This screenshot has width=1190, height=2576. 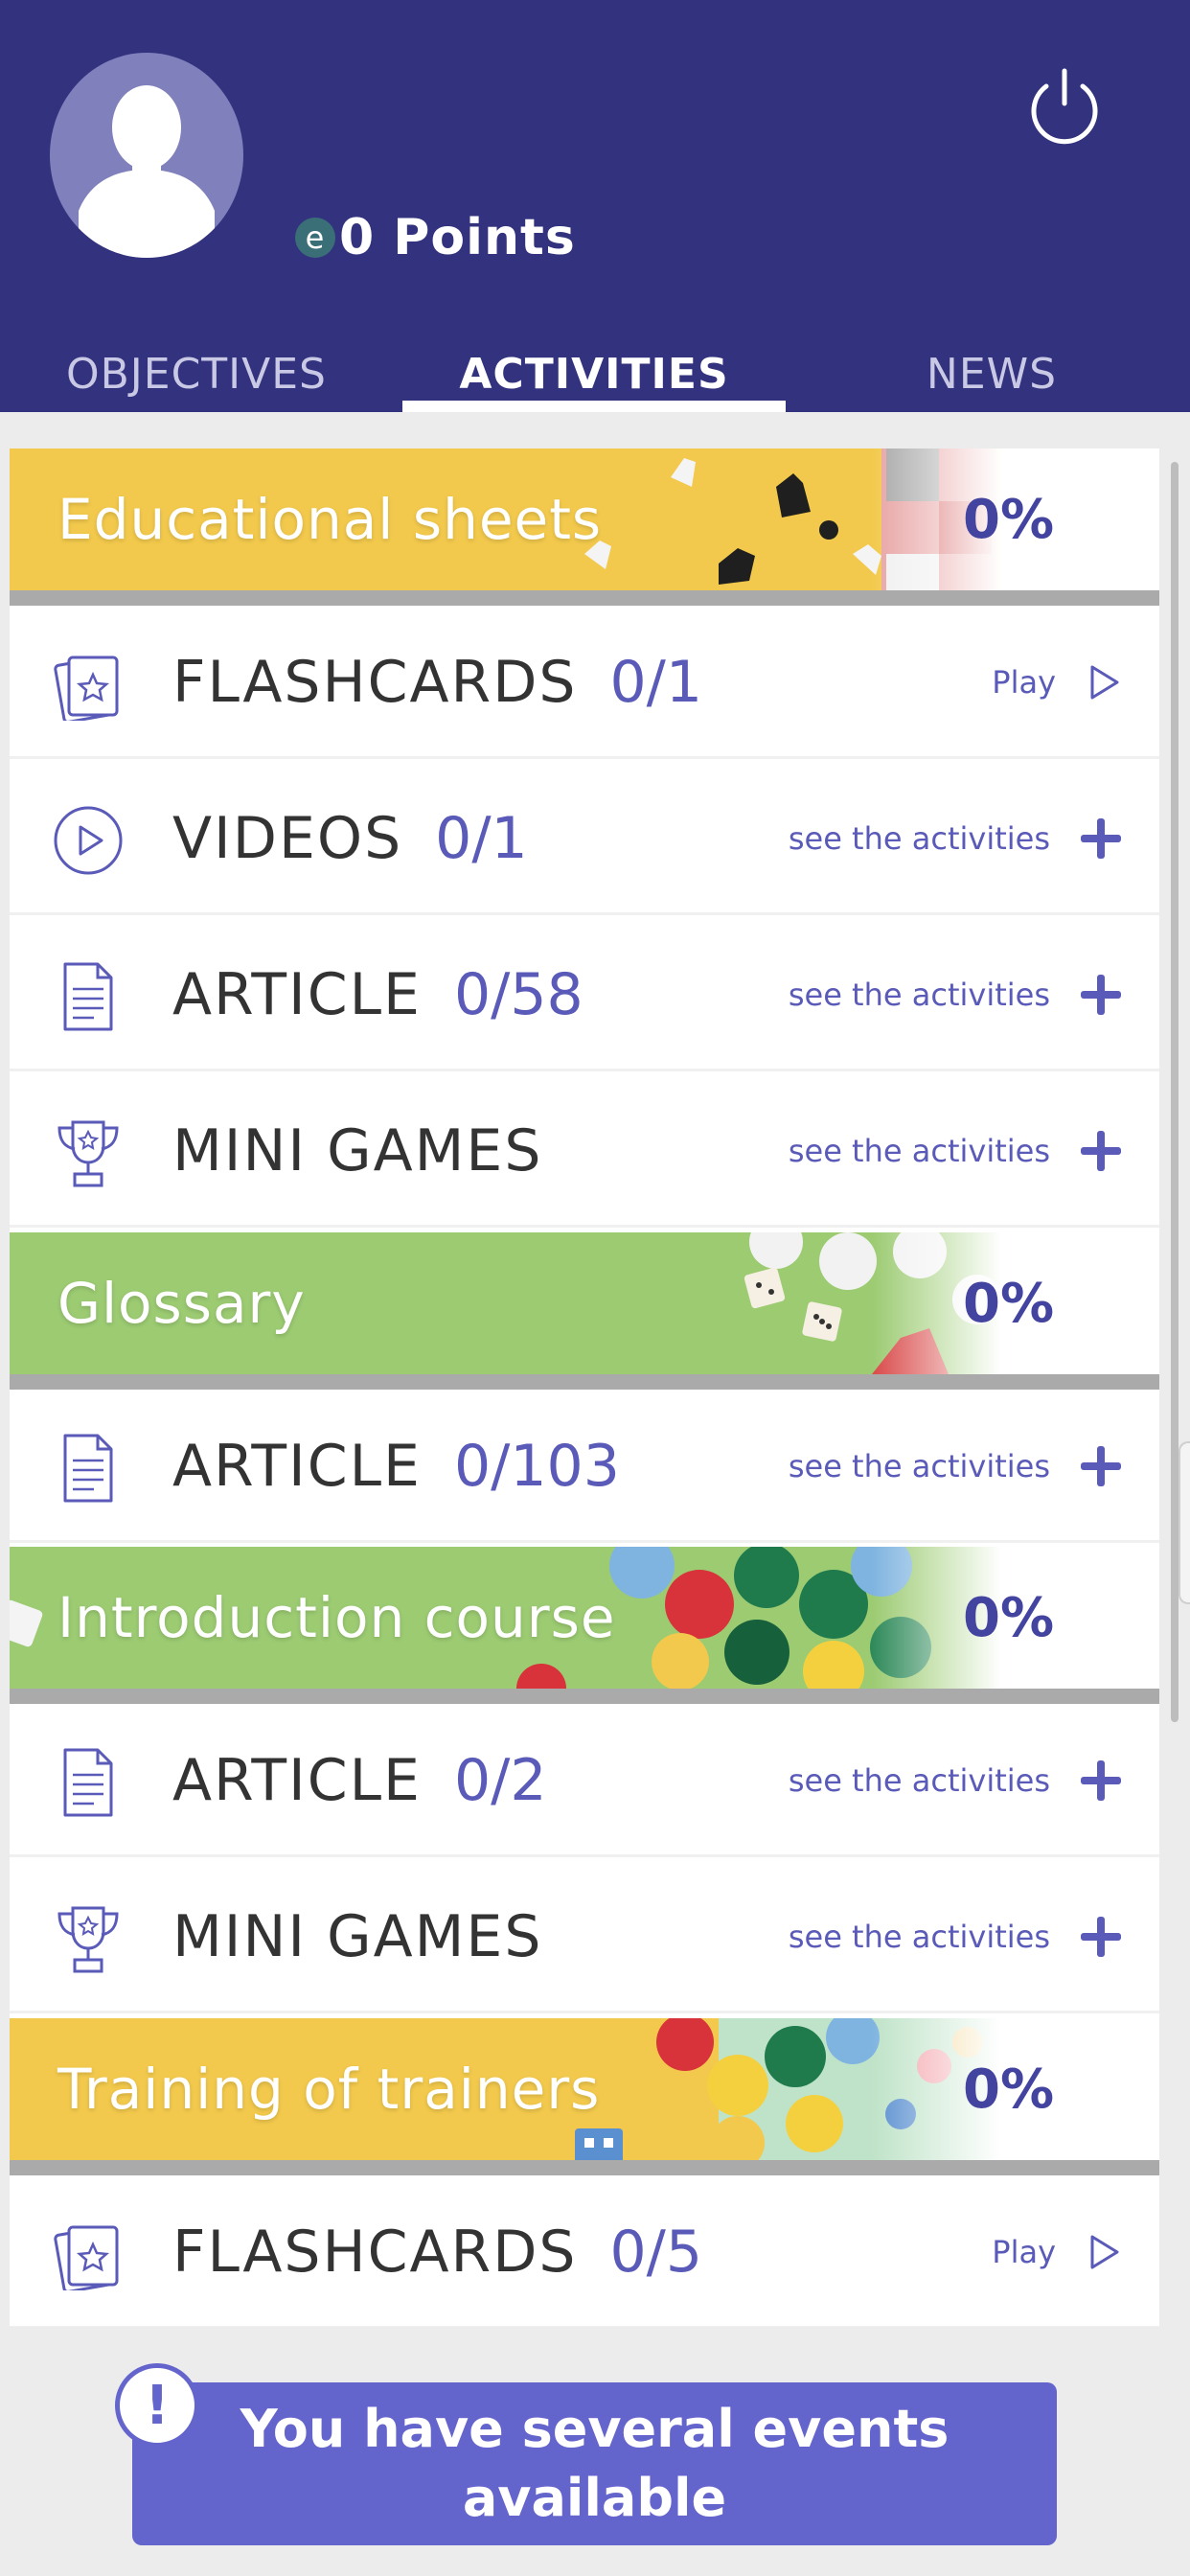 I want to click on activity-count: 0/103, so click(x=537, y=1466).